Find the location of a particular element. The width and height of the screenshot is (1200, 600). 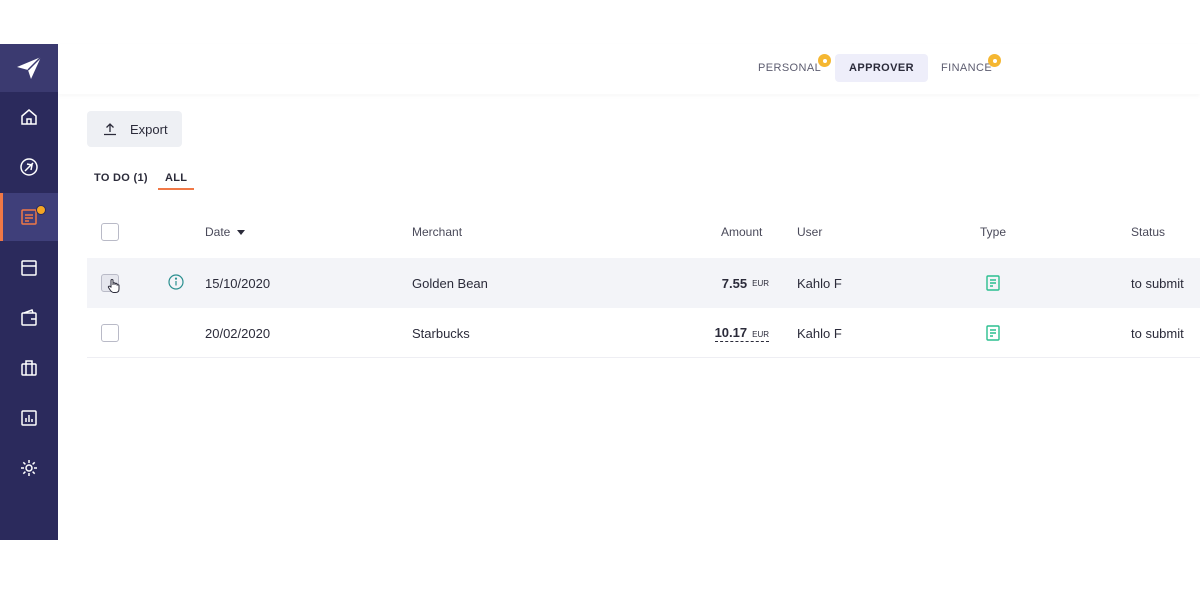

column-header-date-label: Date is located at coordinates (218, 232).